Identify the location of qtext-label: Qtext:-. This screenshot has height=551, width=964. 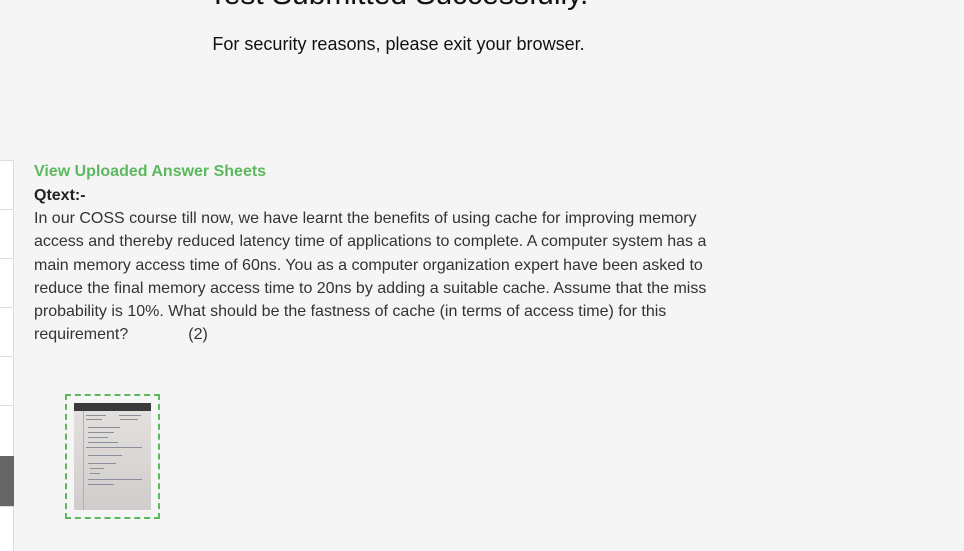
(60, 195).